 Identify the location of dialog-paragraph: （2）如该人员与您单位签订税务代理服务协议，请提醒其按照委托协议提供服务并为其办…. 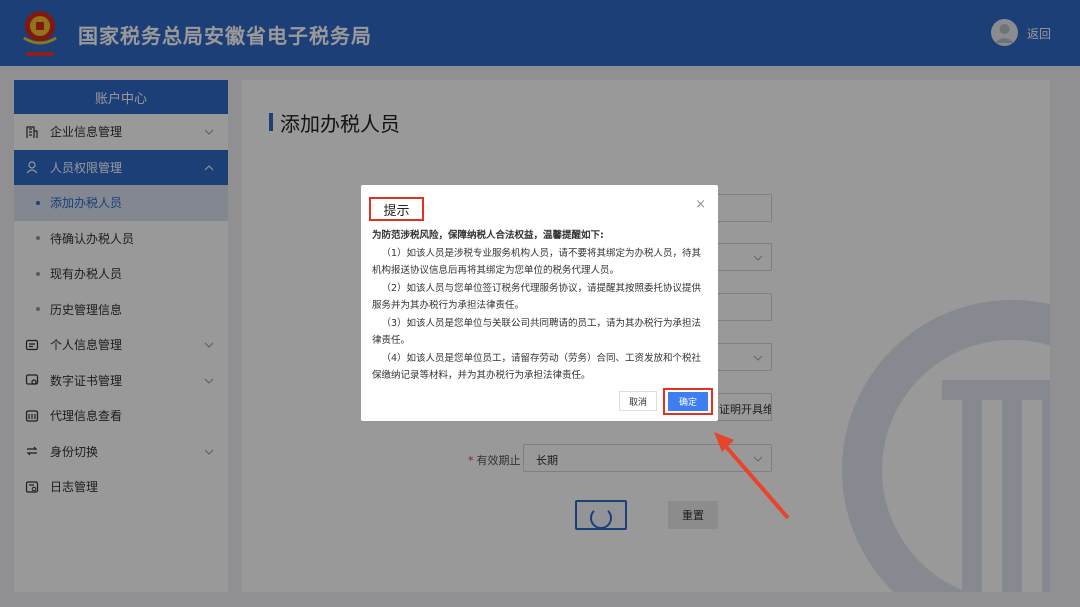
(537, 297).